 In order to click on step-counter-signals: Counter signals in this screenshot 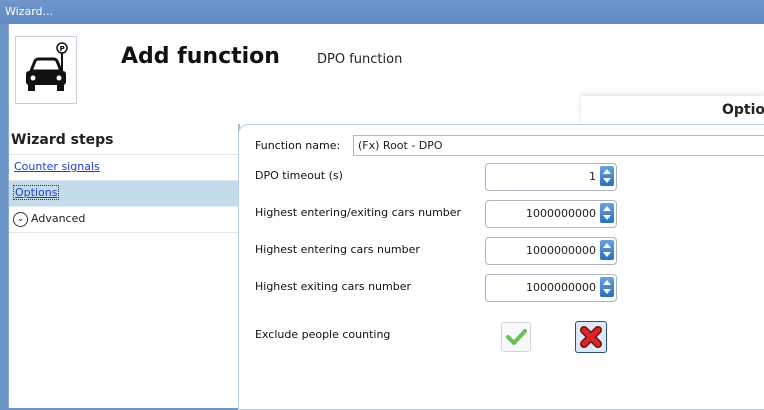, I will do `click(123, 167)`.